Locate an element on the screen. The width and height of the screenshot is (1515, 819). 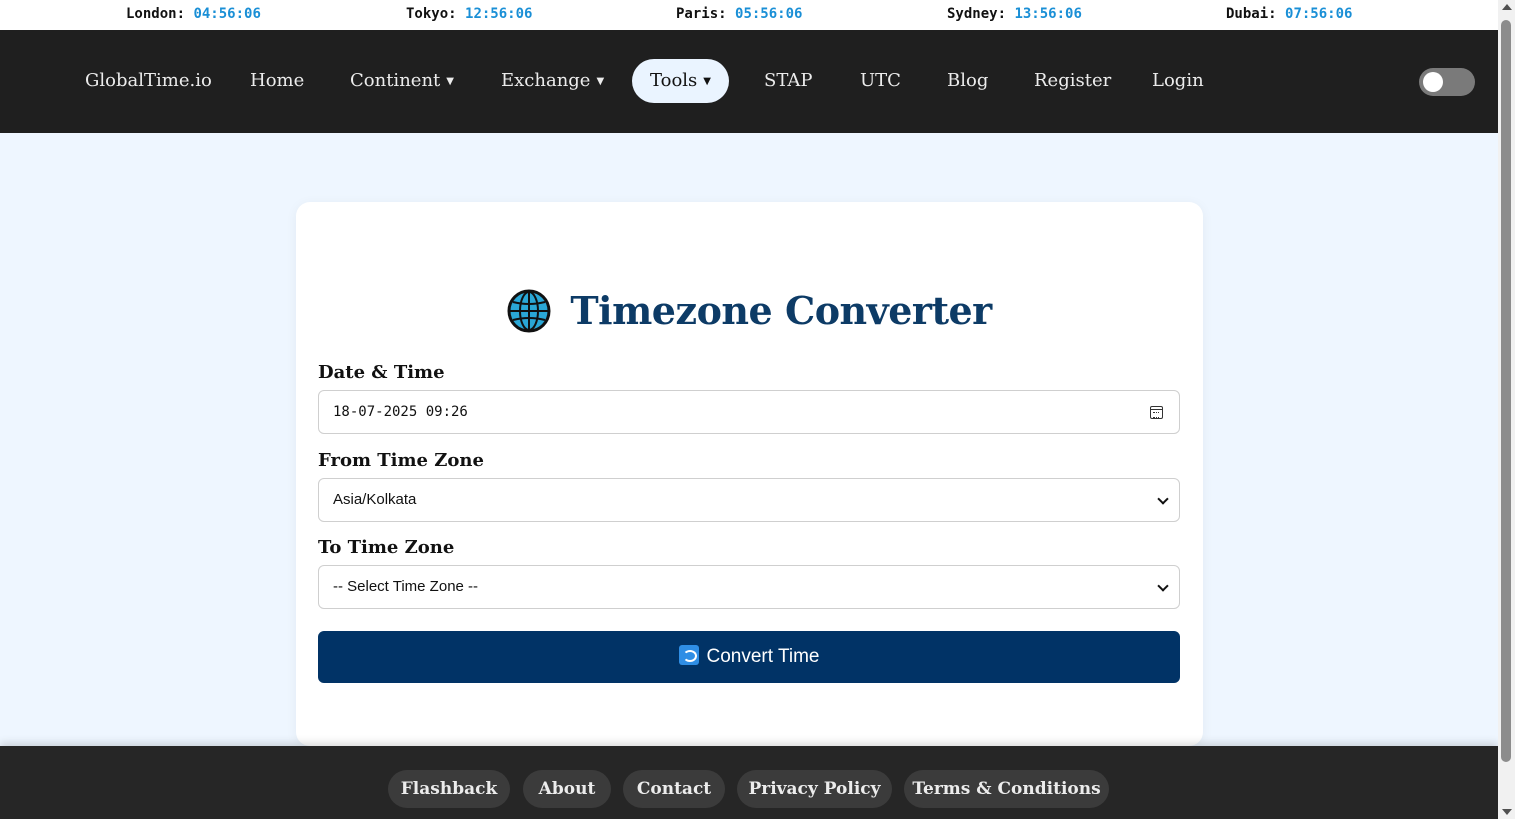
date-time-input: 18-07-2025 09:26 is located at coordinates (749, 412).